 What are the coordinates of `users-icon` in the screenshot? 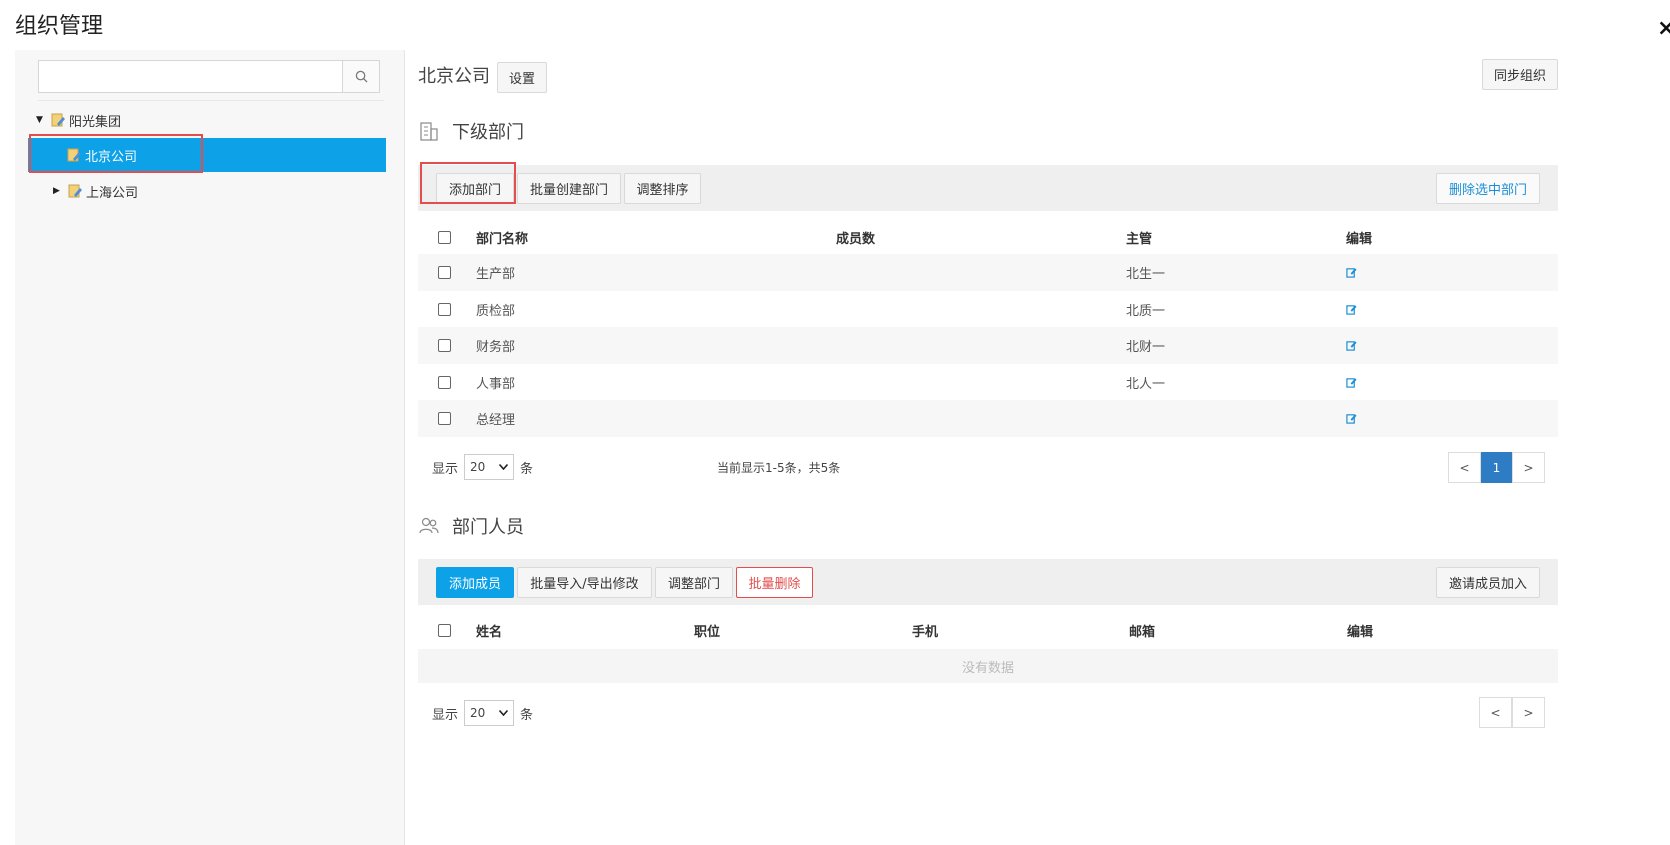 It's located at (429, 525).